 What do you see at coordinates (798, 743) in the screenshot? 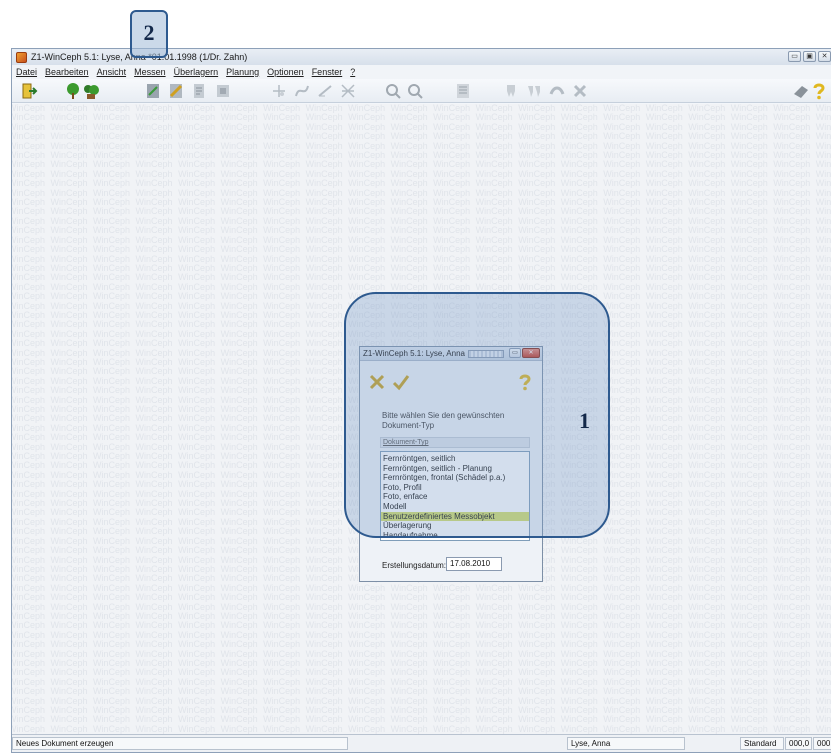
I see `status-value-1: 000,0` at bounding box center [798, 743].